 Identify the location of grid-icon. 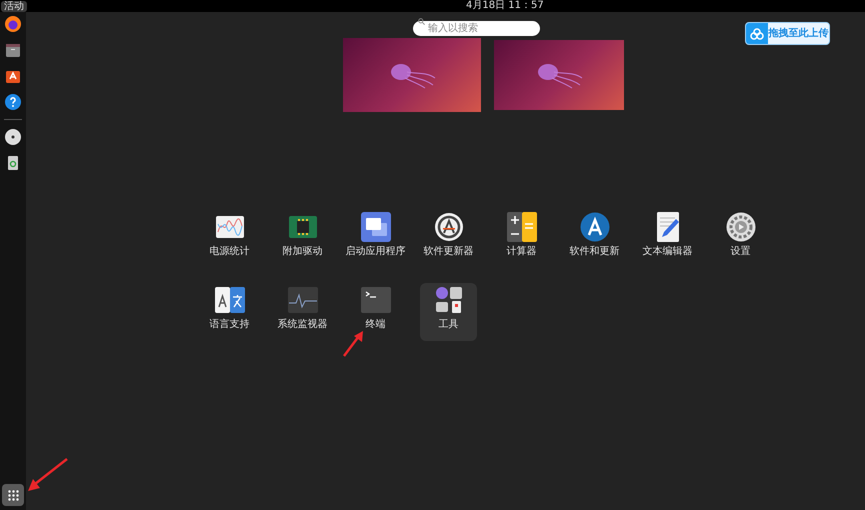
(13, 495).